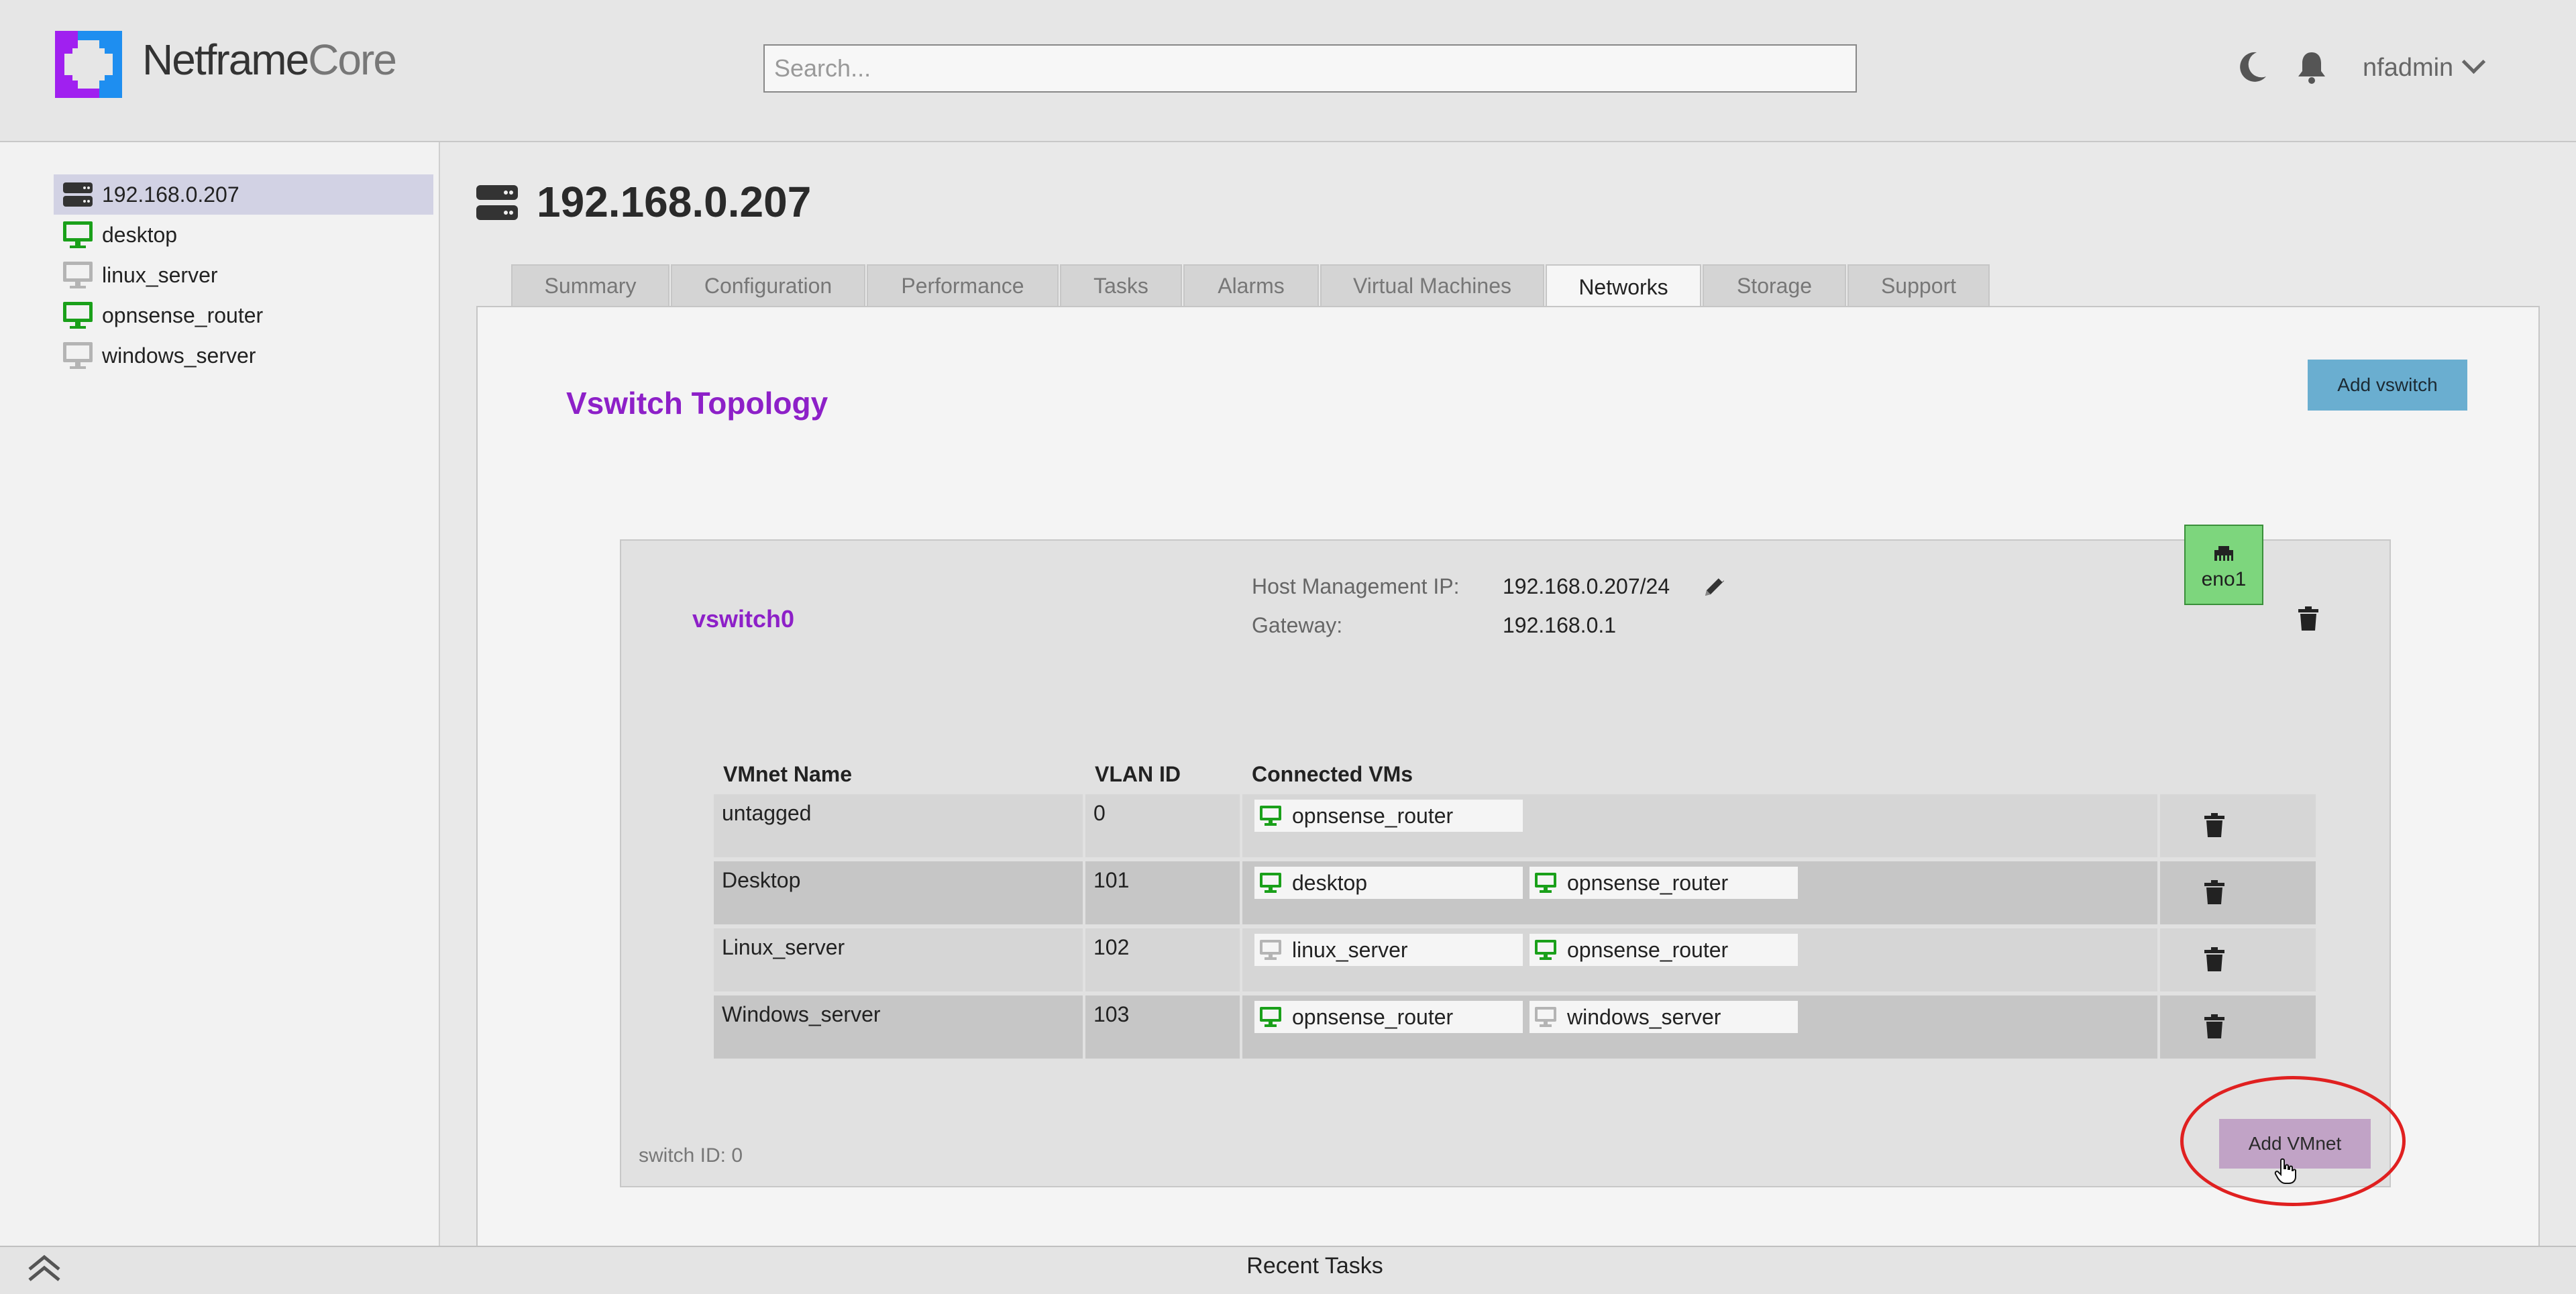 The width and height of the screenshot is (2576, 1294). What do you see at coordinates (160, 274) in the screenshot?
I see `sidebar-item-label: linux_server` at bounding box center [160, 274].